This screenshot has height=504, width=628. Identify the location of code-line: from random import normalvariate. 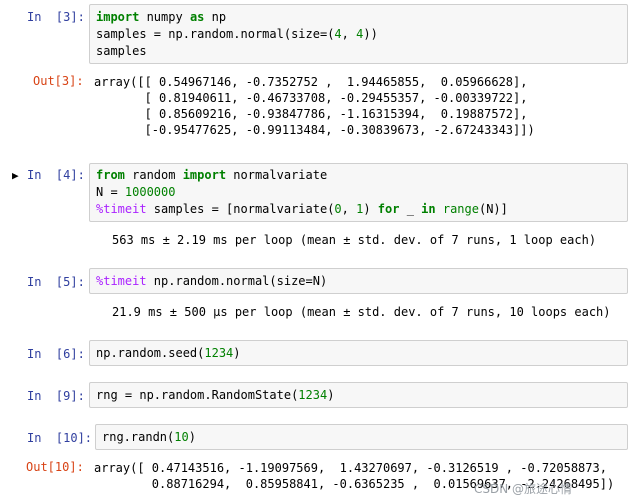
(302, 175).